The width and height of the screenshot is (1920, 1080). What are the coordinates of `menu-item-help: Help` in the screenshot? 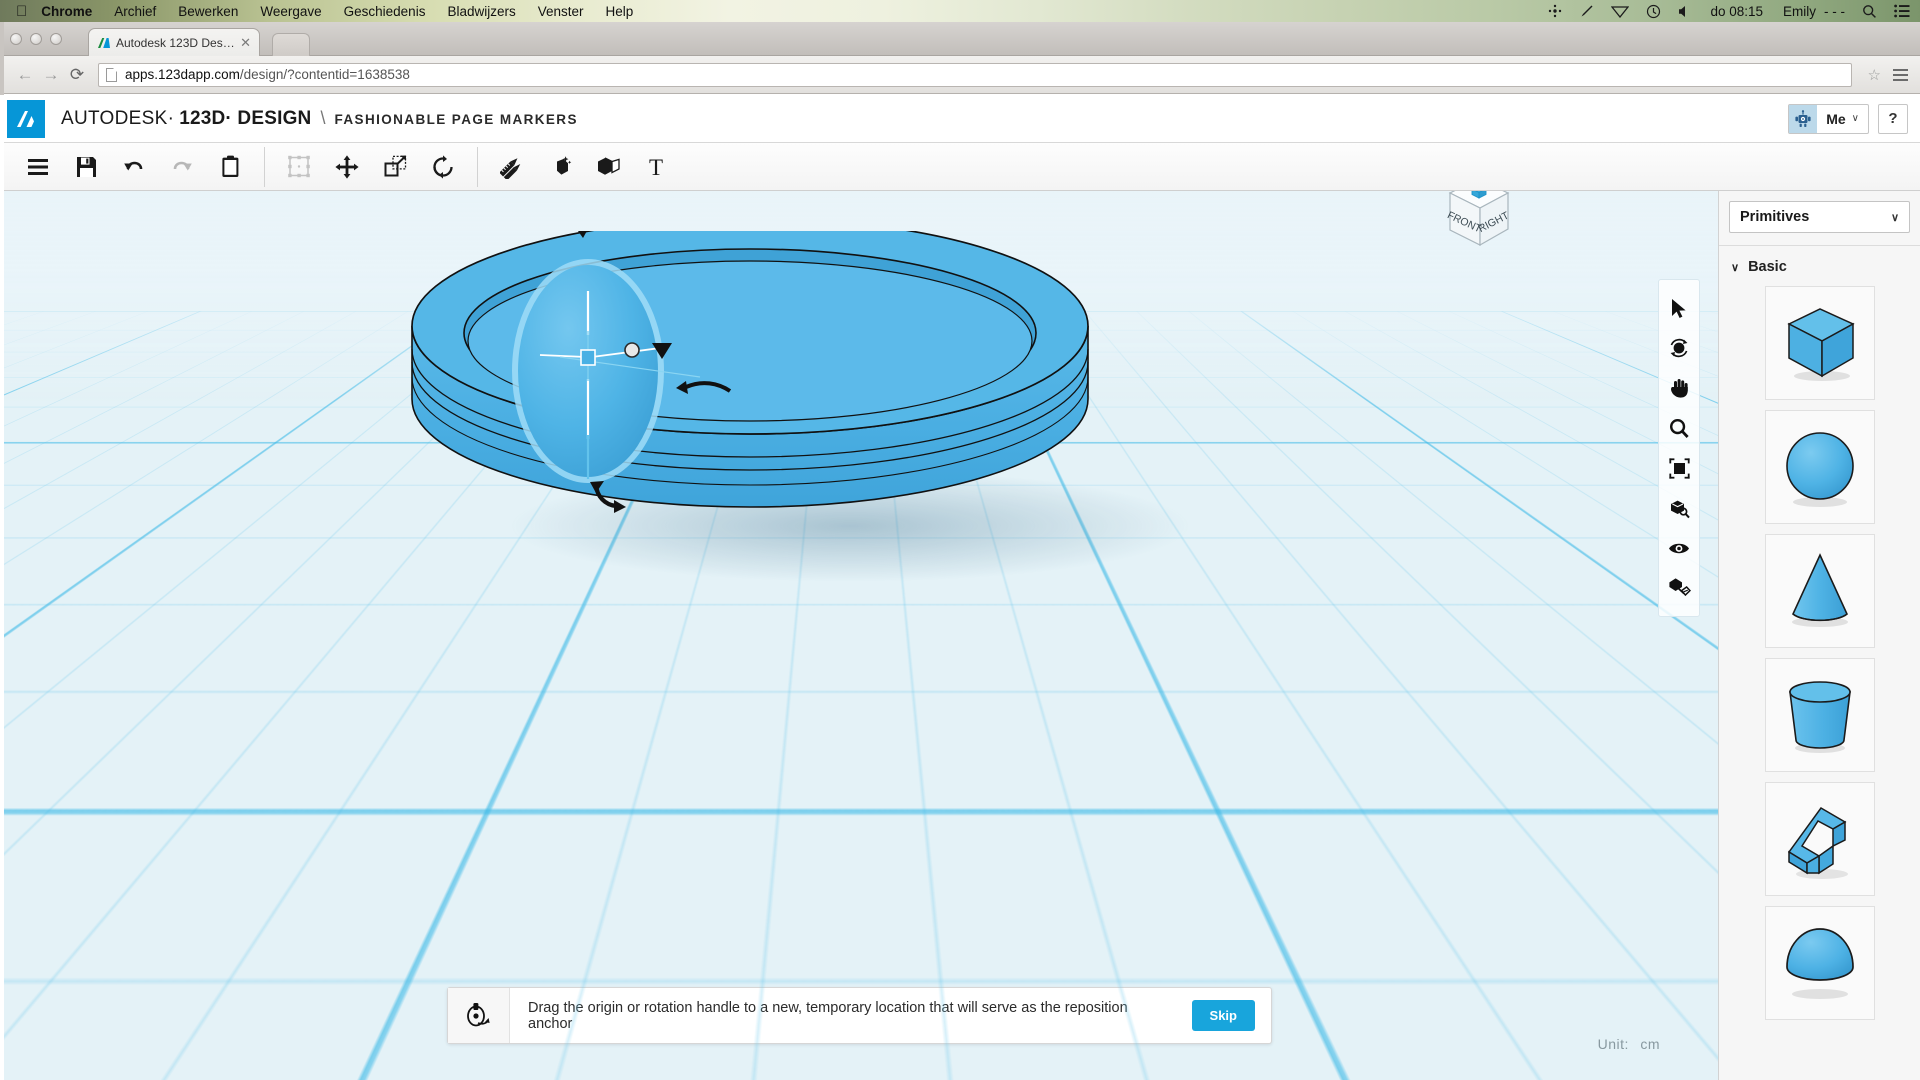 It's located at (620, 11).